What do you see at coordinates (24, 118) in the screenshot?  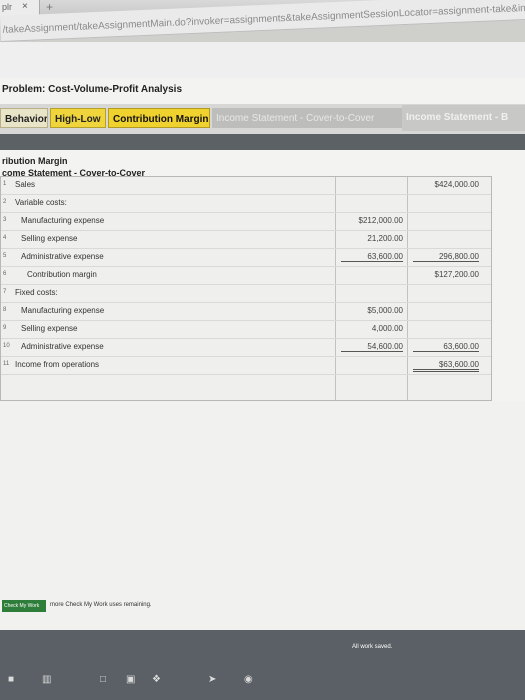 I see `tab-behavior: Behavior` at bounding box center [24, 118].